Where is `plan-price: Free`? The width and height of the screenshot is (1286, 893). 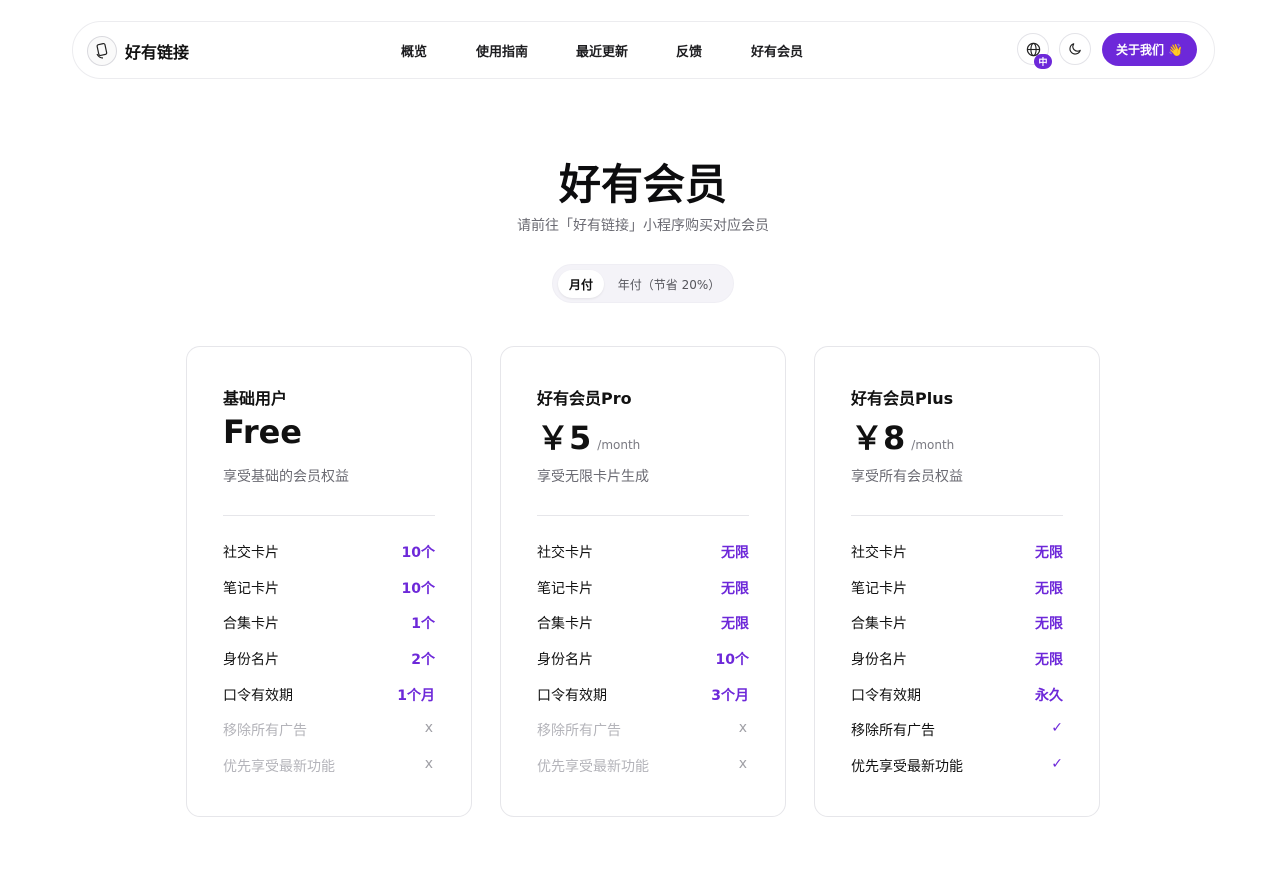
plan-price: Free is located at coordinates (262, 432).